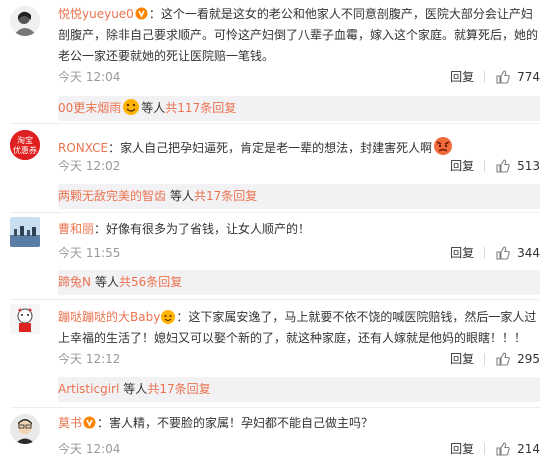 The image size is (550, 469). What do you see at coordinates (270, 148) in the screenshot?
I see `comment-text: ：家人自己把孕妇逼死，肯定是老一辈的想法，封建害死人啊` at bounding box center [270, 148].